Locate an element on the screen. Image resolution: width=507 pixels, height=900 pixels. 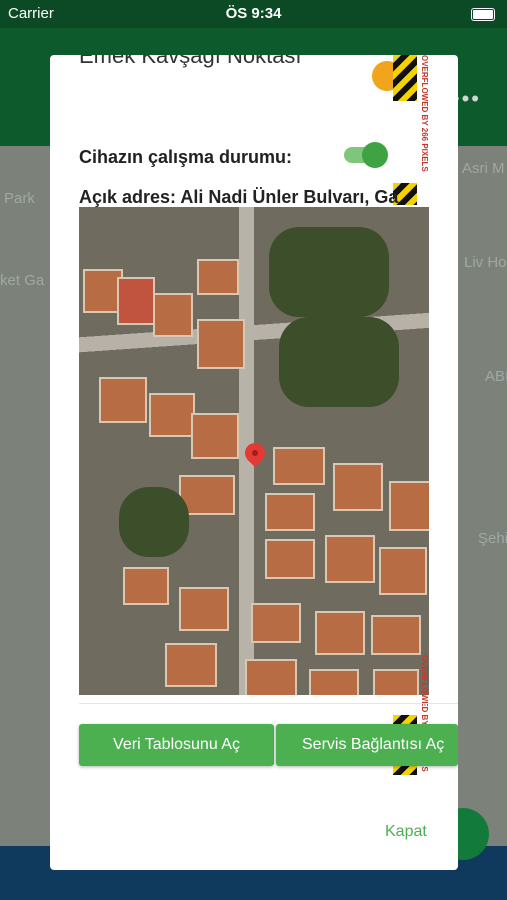
map-label: Park is located at coordinates (19, 198).